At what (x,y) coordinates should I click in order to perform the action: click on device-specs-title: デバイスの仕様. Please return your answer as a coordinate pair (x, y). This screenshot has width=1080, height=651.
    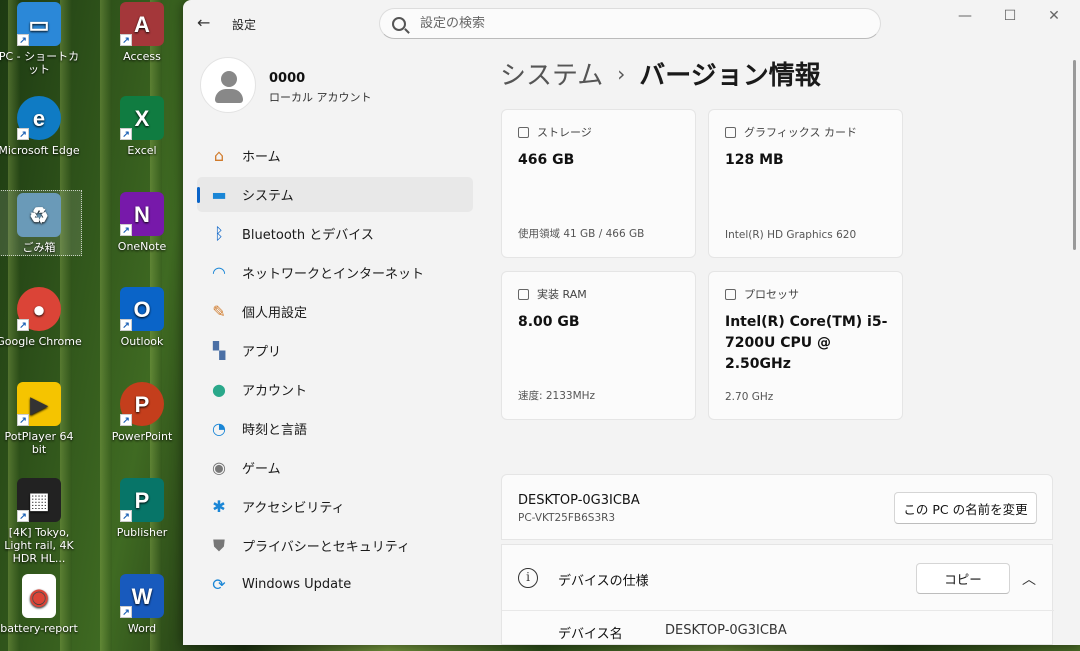
    Looking at the image, I should click on (603, 581).